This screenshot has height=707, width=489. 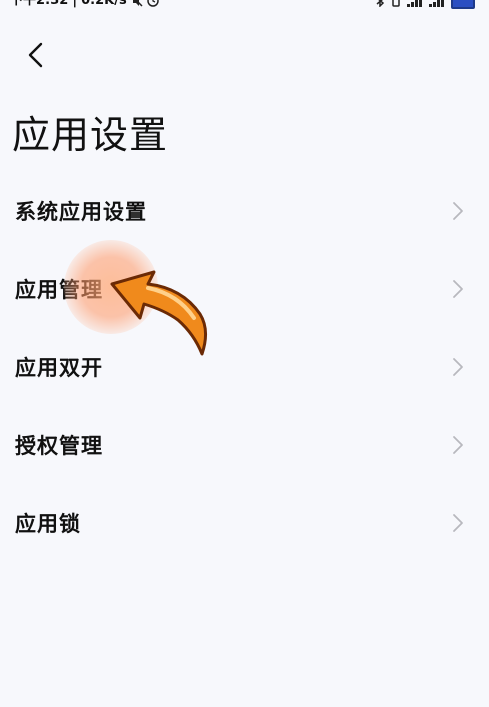 What do you see at coordinates (90, 135) in the screenshot?
I see `page-title: 应用设置` at bounding box center [90, 135].